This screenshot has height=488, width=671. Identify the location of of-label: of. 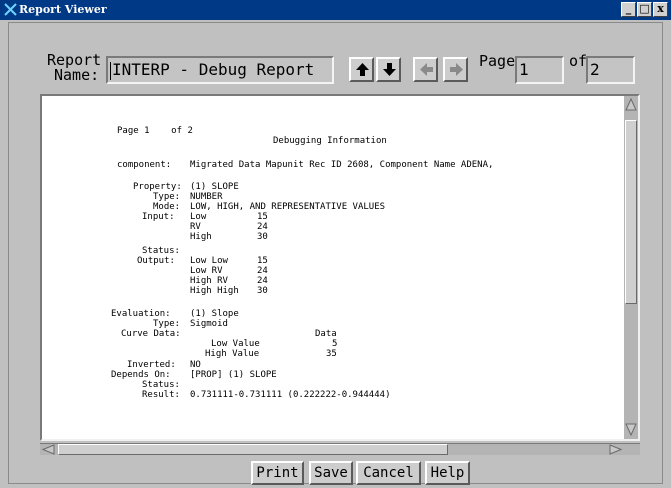
(578, 61).